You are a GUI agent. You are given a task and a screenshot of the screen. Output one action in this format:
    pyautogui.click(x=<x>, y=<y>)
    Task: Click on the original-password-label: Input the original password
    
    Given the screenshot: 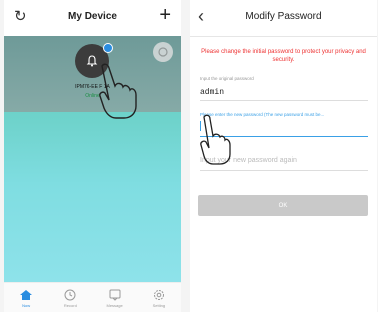 What is the action you would take?
    pyautogui.click(x=227, y=78)
    